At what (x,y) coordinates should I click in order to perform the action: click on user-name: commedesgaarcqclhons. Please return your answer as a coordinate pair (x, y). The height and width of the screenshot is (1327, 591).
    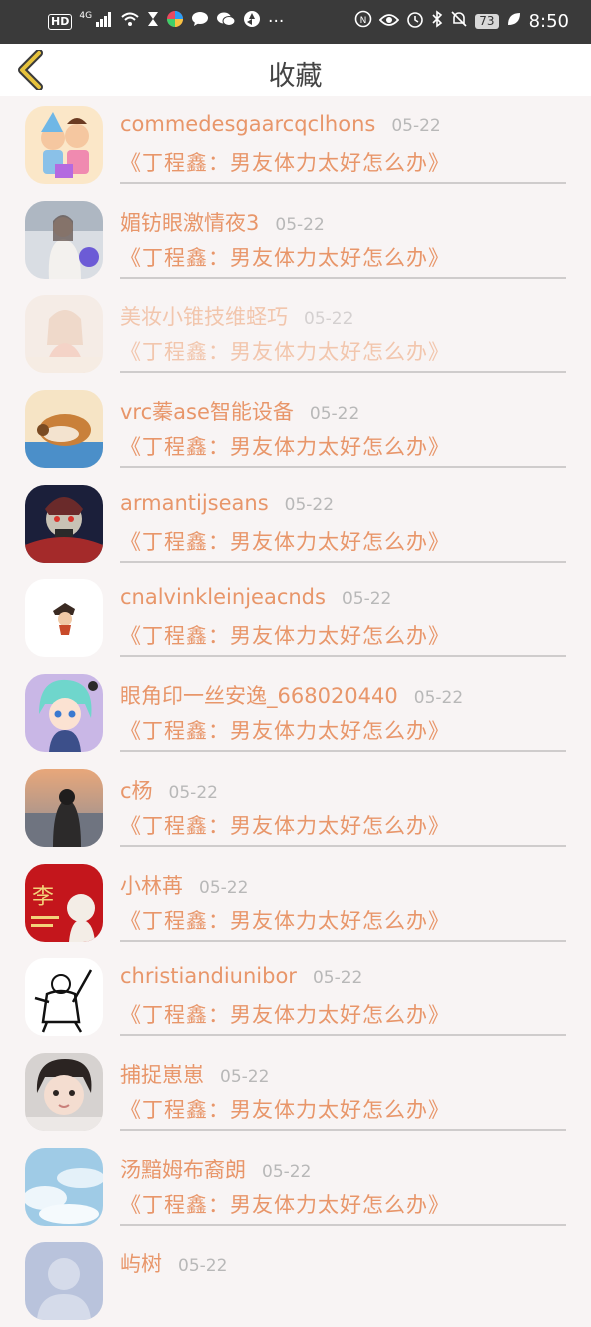
    Looking at the image, I should click on (247, 124).